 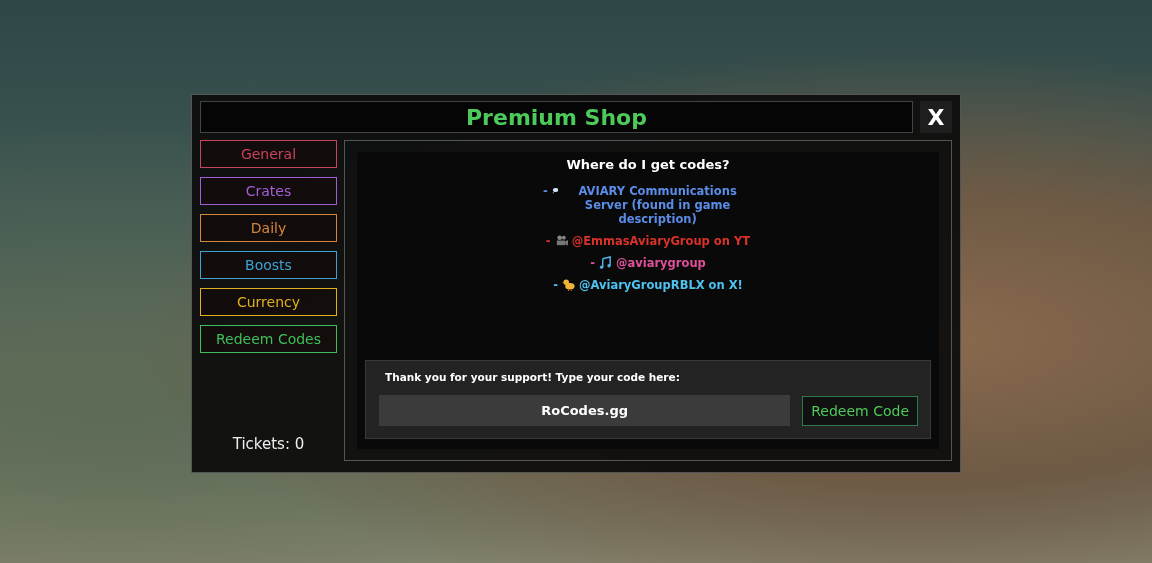 I want to click on window-title: Premium Shop, so click(x=556, y=117).